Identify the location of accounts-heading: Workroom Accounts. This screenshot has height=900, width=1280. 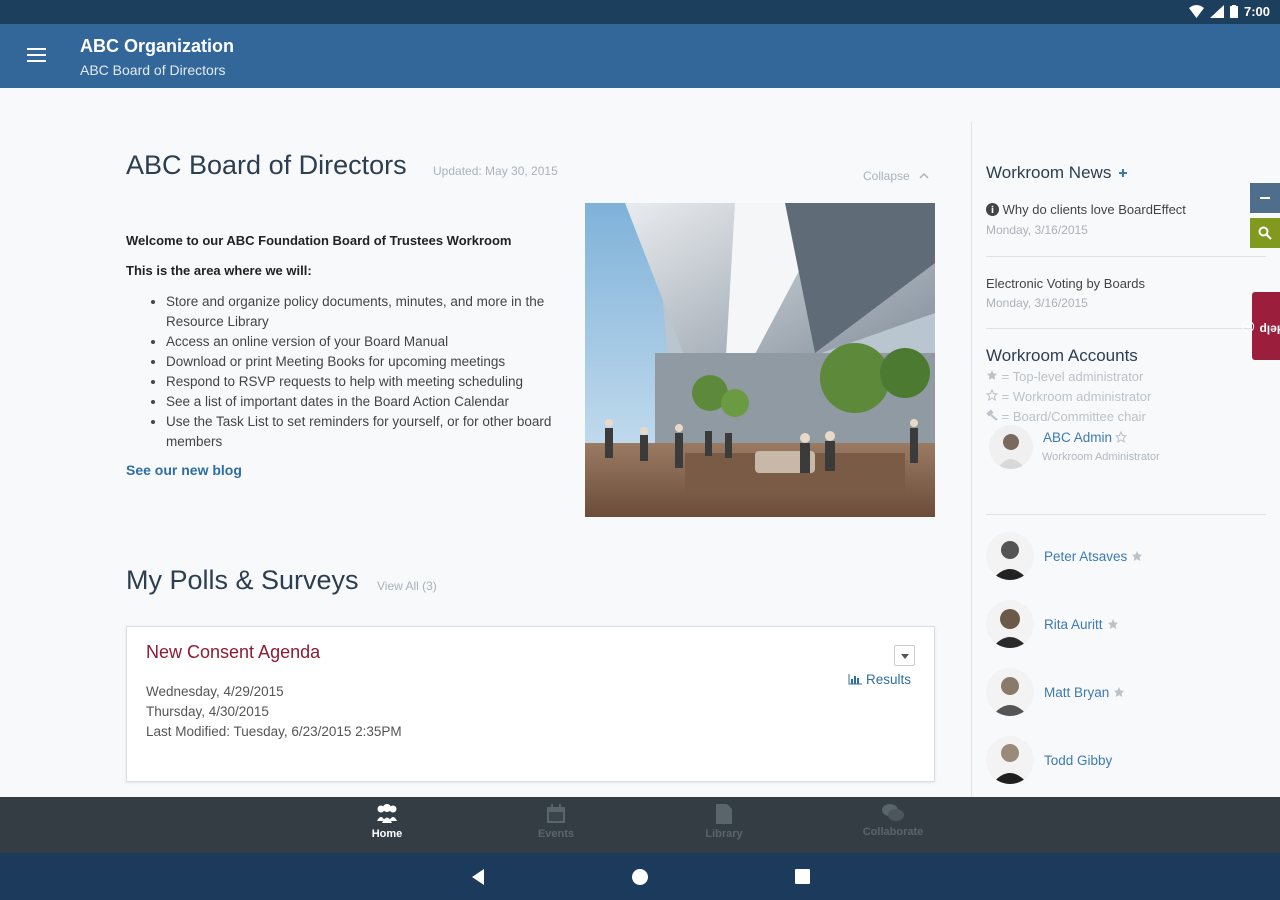
(1062, 355).